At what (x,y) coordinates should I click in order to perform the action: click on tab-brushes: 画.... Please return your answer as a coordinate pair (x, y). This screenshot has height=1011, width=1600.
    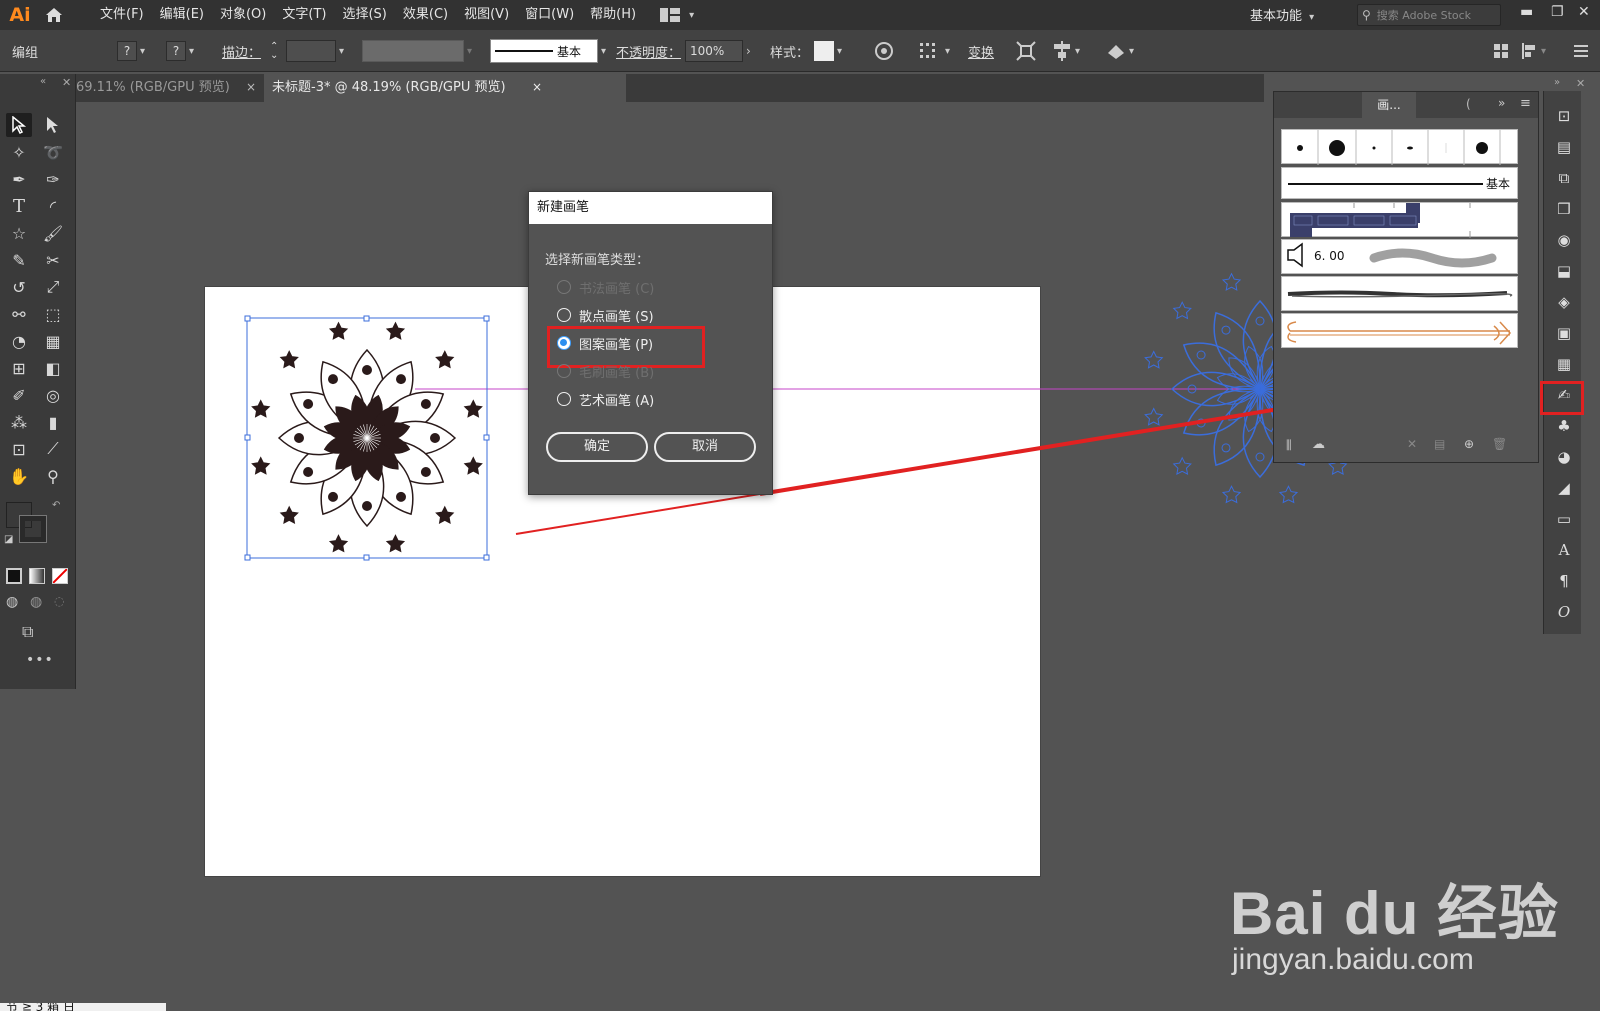
    Looking at the image, I should click on (1389, 105).